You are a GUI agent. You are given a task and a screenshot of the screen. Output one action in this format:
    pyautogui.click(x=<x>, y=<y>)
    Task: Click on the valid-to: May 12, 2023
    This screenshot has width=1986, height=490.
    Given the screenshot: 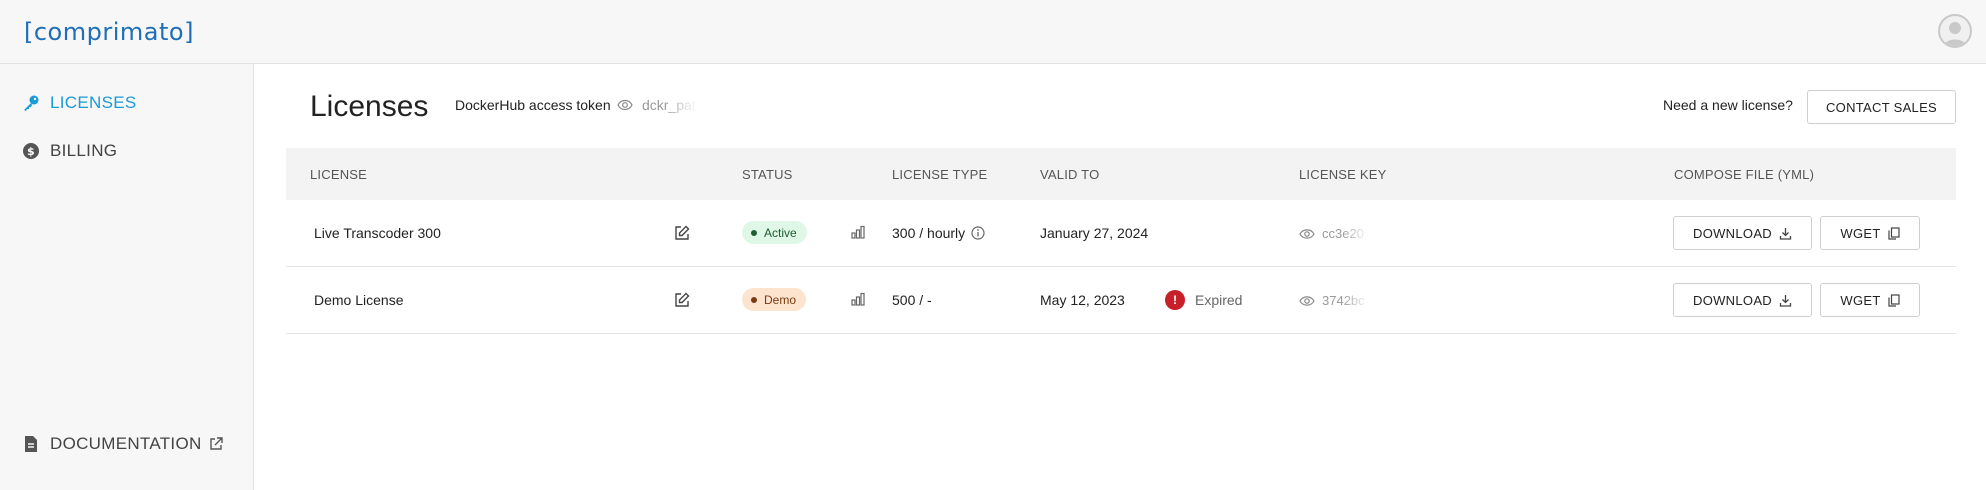 What is the action you would take?
    pyautogui.click(x=1082, y=300)
    